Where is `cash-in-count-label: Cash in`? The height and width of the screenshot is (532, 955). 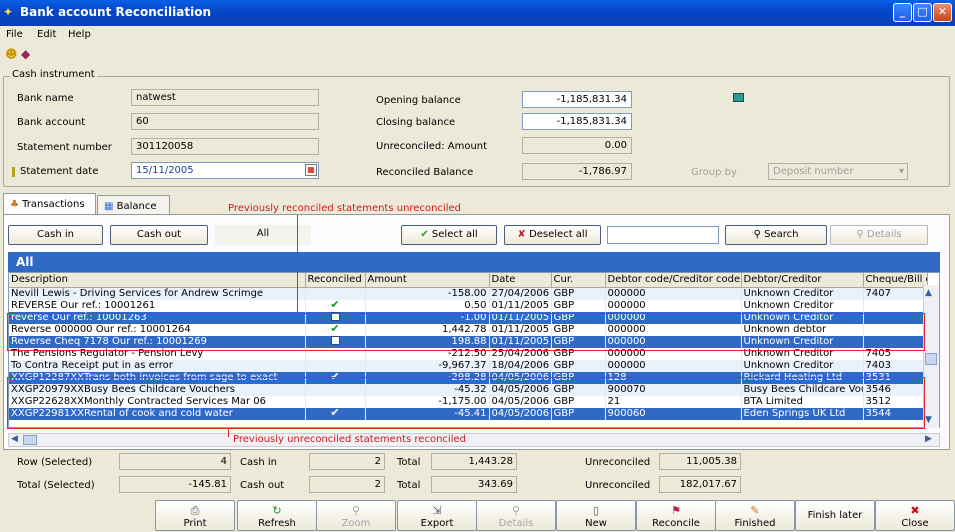 cash-in-count-label: Cash in is located at coordinates (258, 462).